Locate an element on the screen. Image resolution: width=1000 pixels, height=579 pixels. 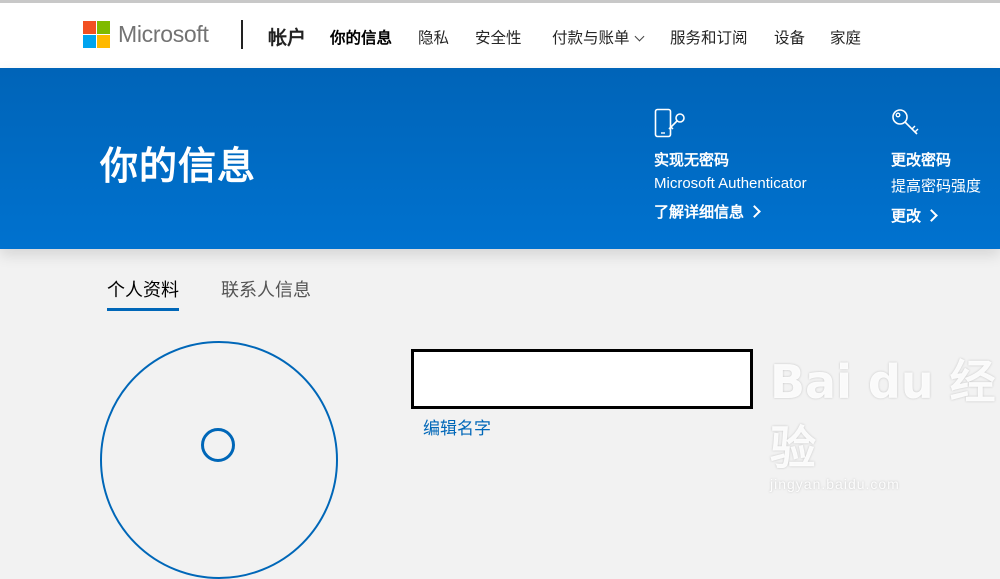
nav-payment-billing-label: 付款与账单 is located at coordinates (591, 38).